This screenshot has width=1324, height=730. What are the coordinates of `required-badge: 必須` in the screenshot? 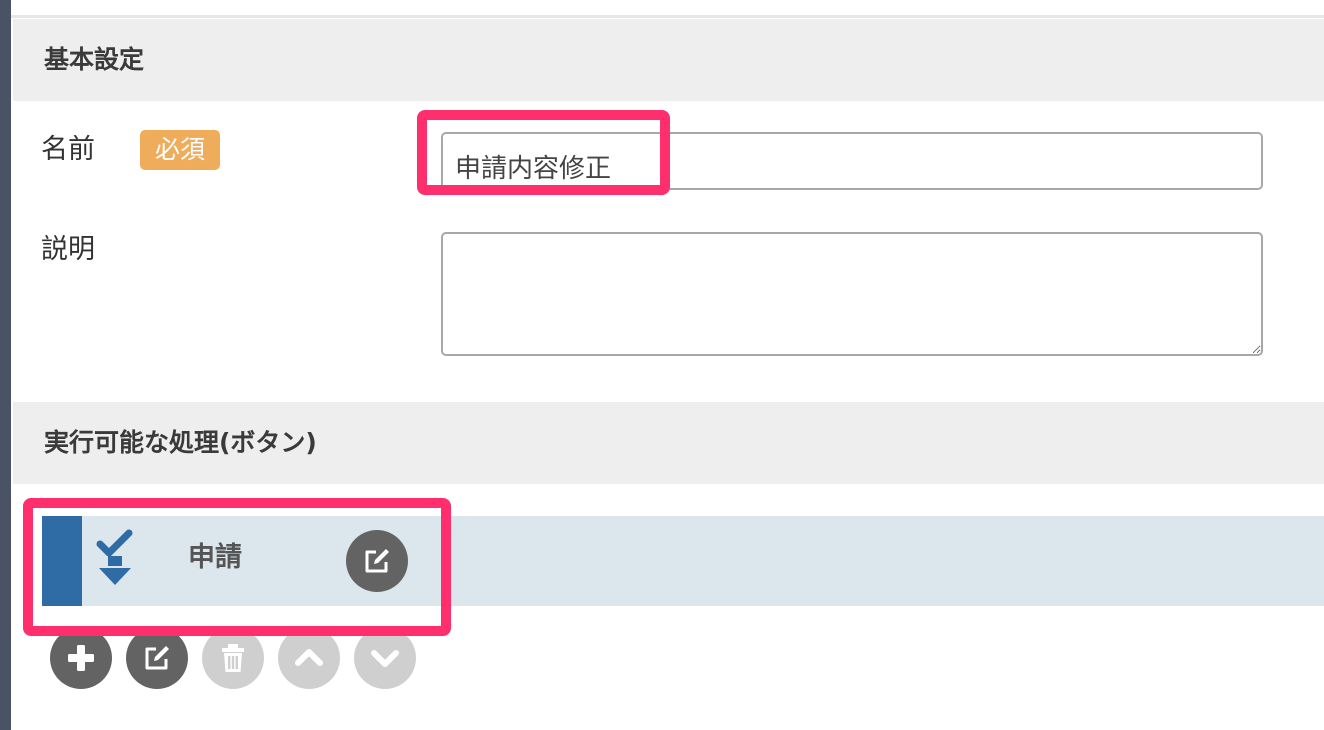 It's located at (180, 150).